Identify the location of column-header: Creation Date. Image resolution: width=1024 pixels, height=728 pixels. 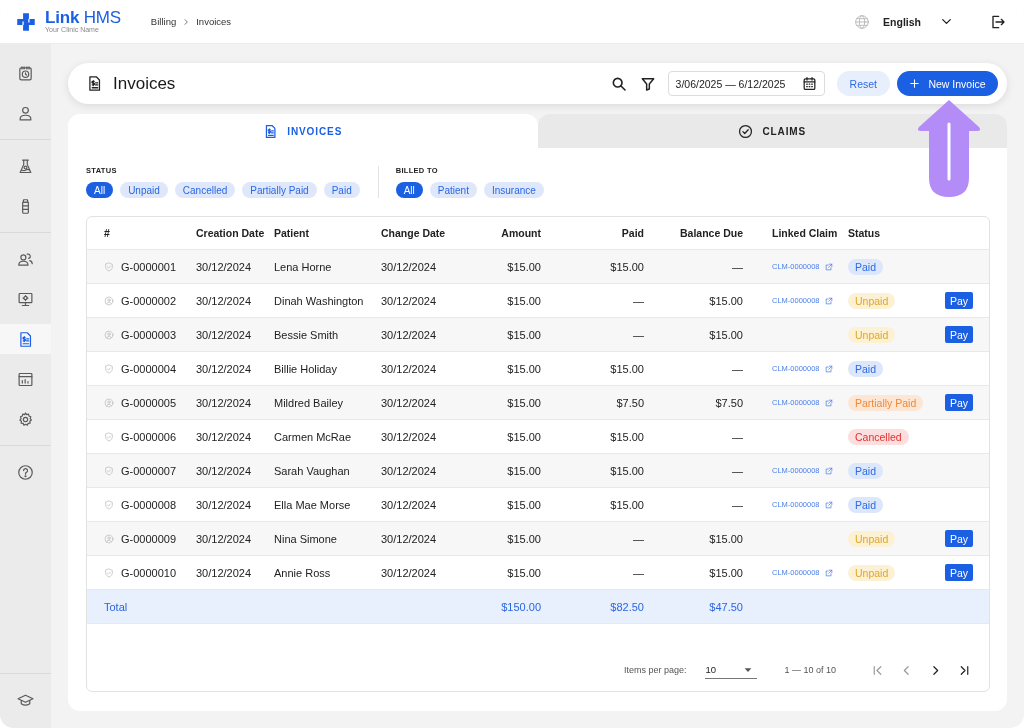
(230, 233).